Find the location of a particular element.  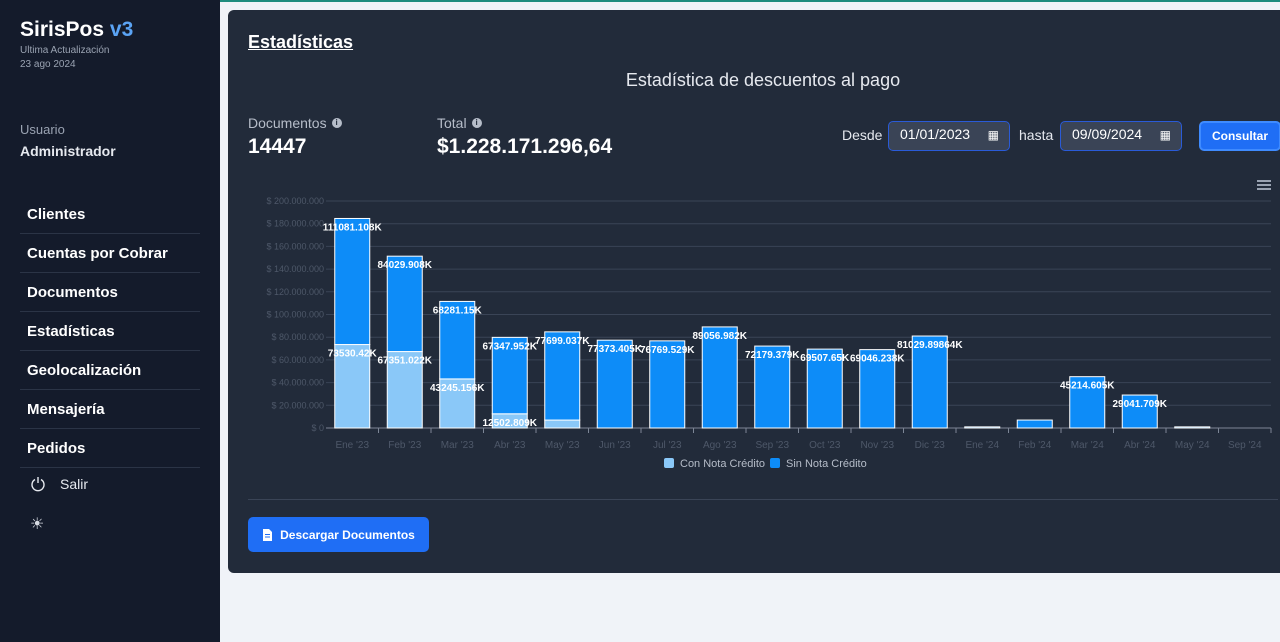

x-tick-label: Dic '23 is located at coordinates (930, 445).